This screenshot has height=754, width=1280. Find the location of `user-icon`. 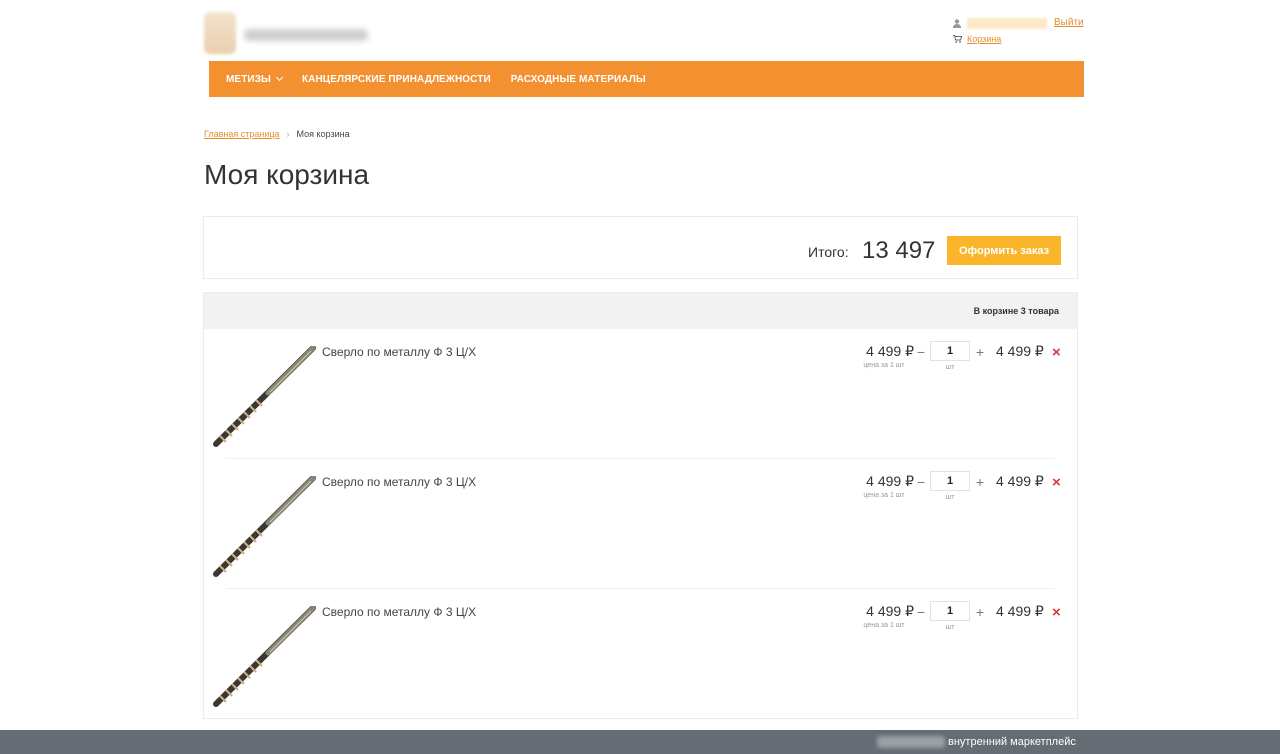

user-icon is located at coordinates (958, 24).